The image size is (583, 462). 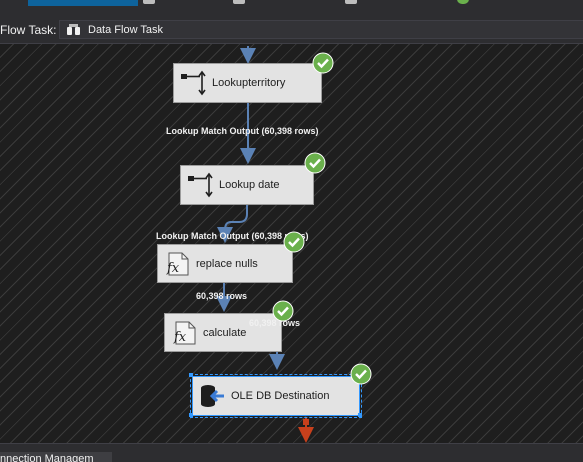 I want to click on lookup-date-component: Lookup date, so click(x=247, y=185).